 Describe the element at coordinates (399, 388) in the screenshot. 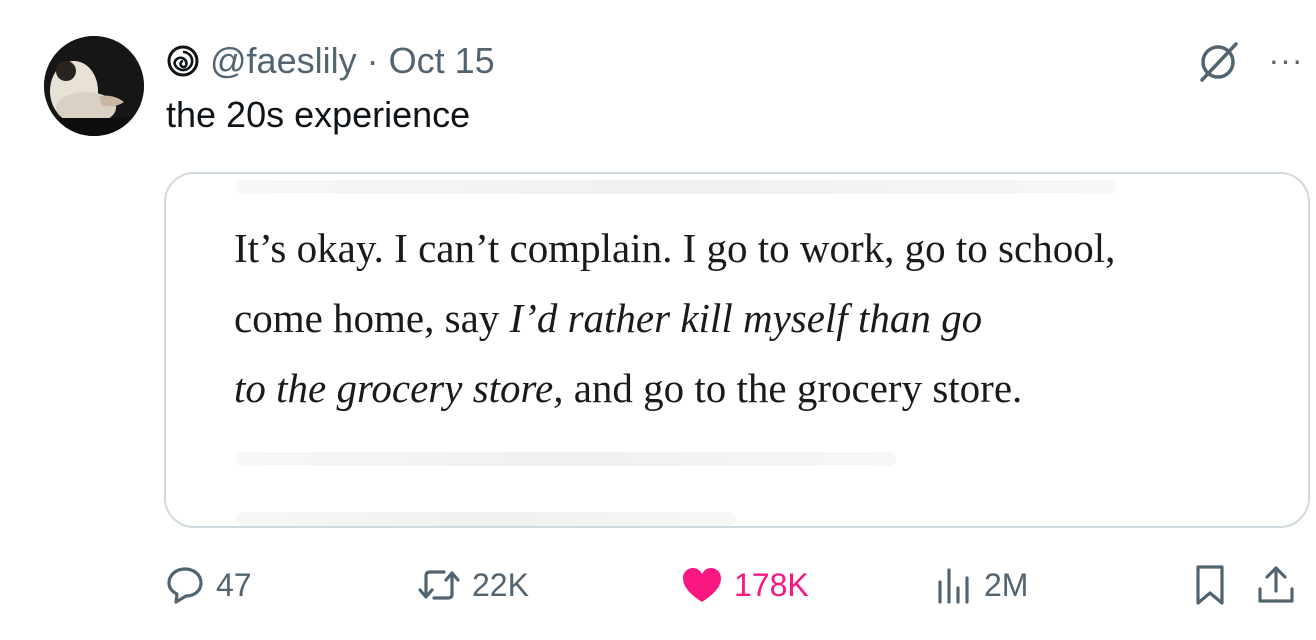

I see `quote-line-3-italic: to the grocery store,` at that location.